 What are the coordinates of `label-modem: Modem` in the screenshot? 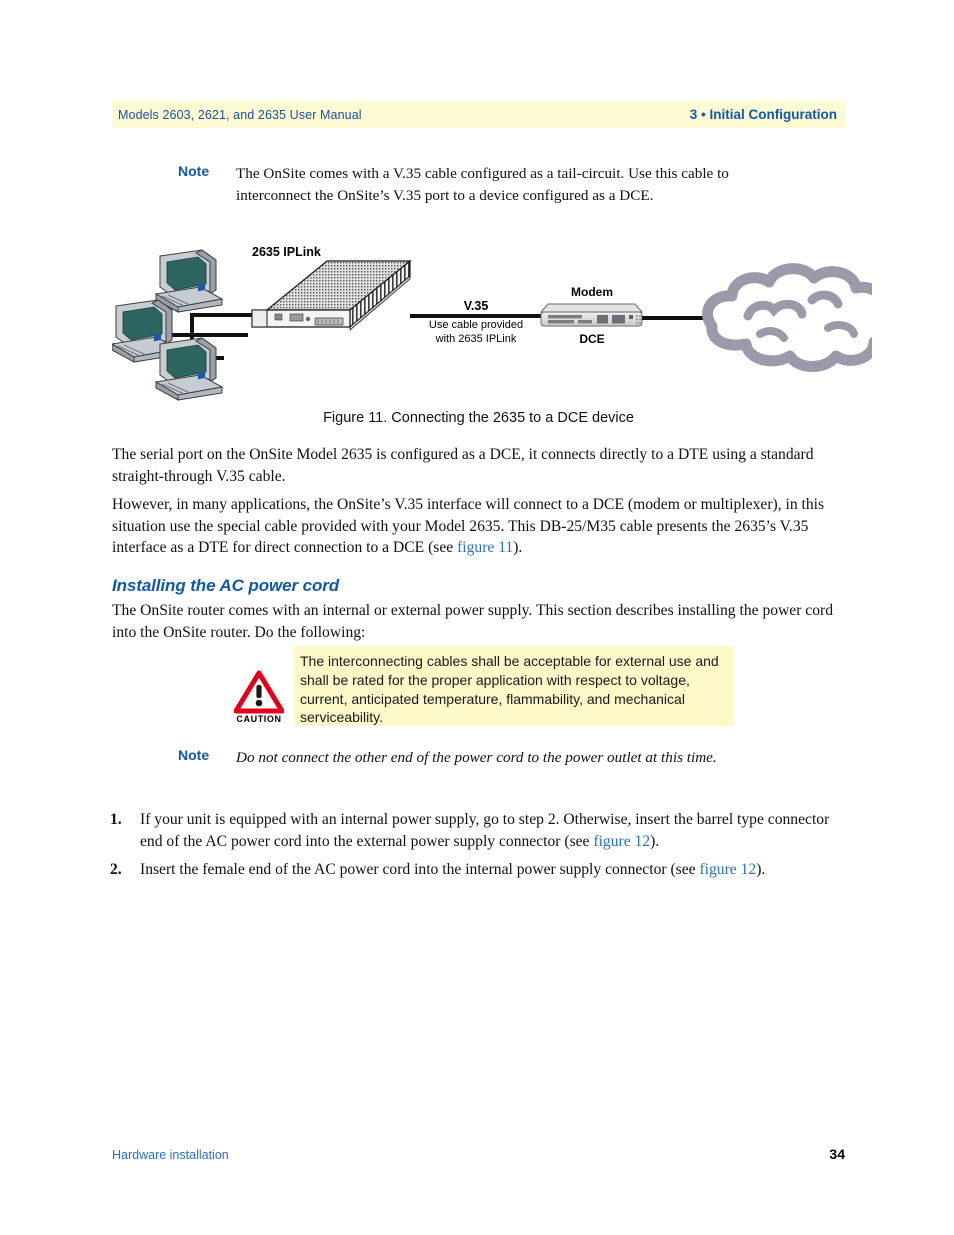 It's located at (592, 292).